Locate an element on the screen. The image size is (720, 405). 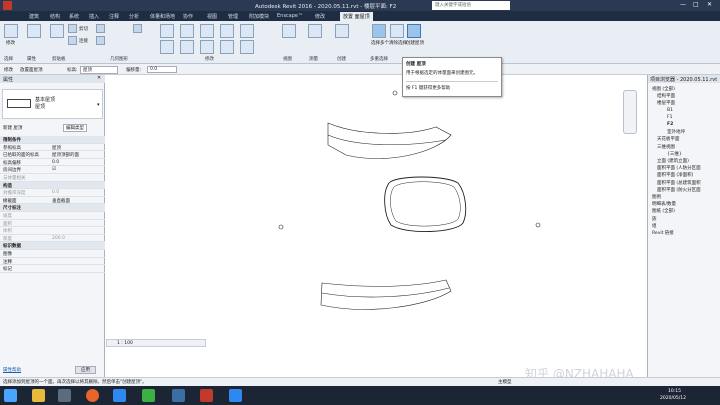
align-icon is located at coordinates (167, 31).